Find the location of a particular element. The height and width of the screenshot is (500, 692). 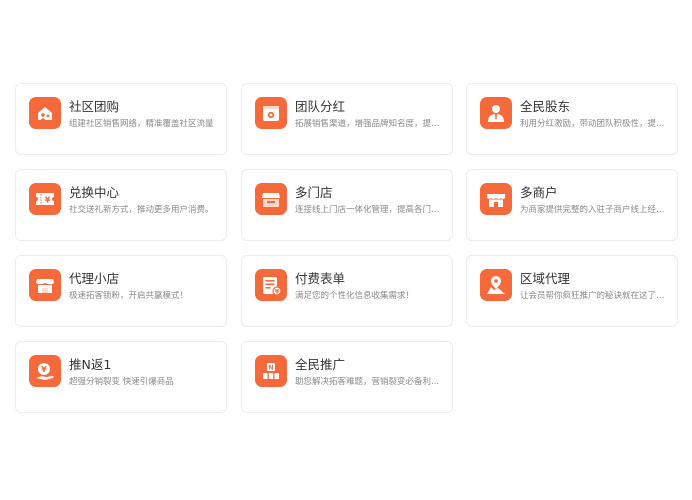

app-title: 全民推广 is located at coordinates (320, 364).